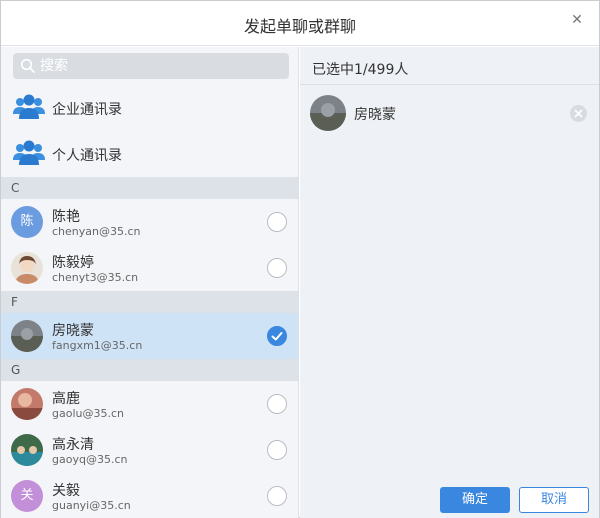 This screenshot has width=600, height=518. What do you see at coordinates (149, 222) in the screenshot?
I see `contact-row: 陈 陈艳 chenyan@35.cn` at bounding box center [149, 222].